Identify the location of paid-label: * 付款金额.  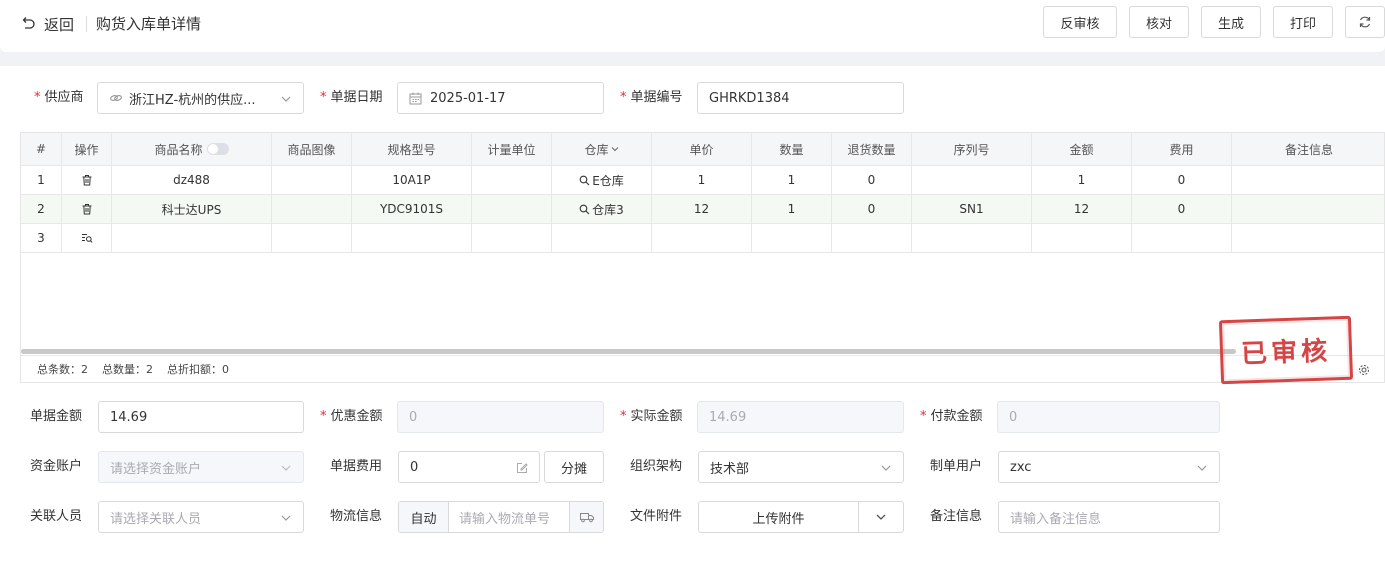
(951, 416).